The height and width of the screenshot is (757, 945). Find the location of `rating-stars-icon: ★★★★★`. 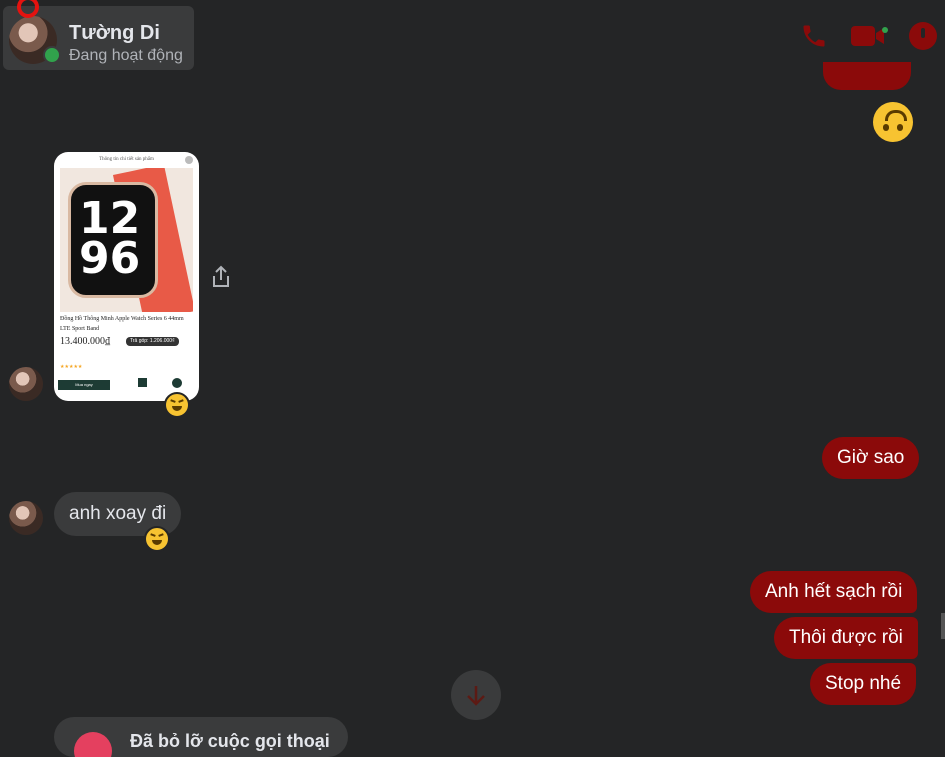

rating-stars-icon: ★★★★★ is located at coordinates (71, 367).